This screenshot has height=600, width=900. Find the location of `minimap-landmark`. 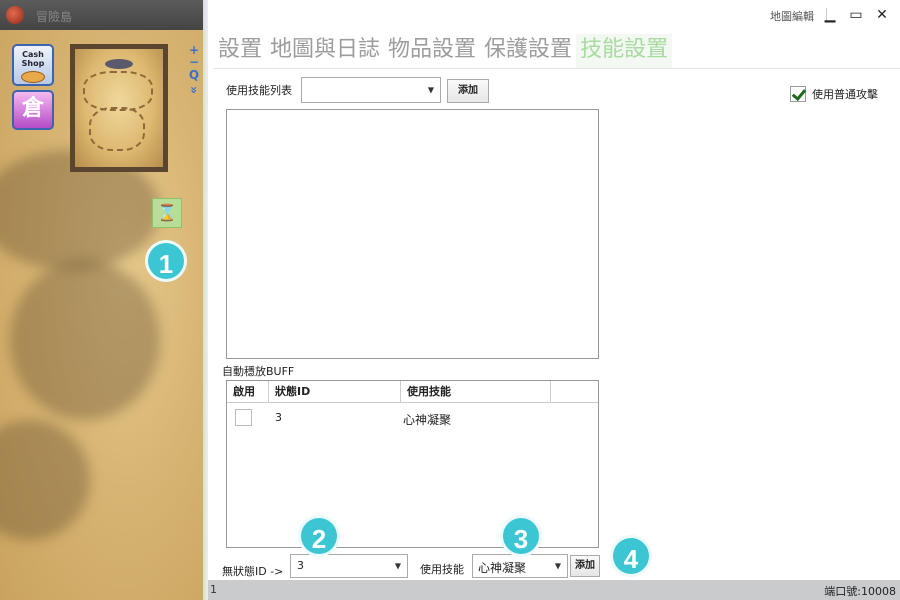

minimap-landmark is located at coordinates (119, 64).